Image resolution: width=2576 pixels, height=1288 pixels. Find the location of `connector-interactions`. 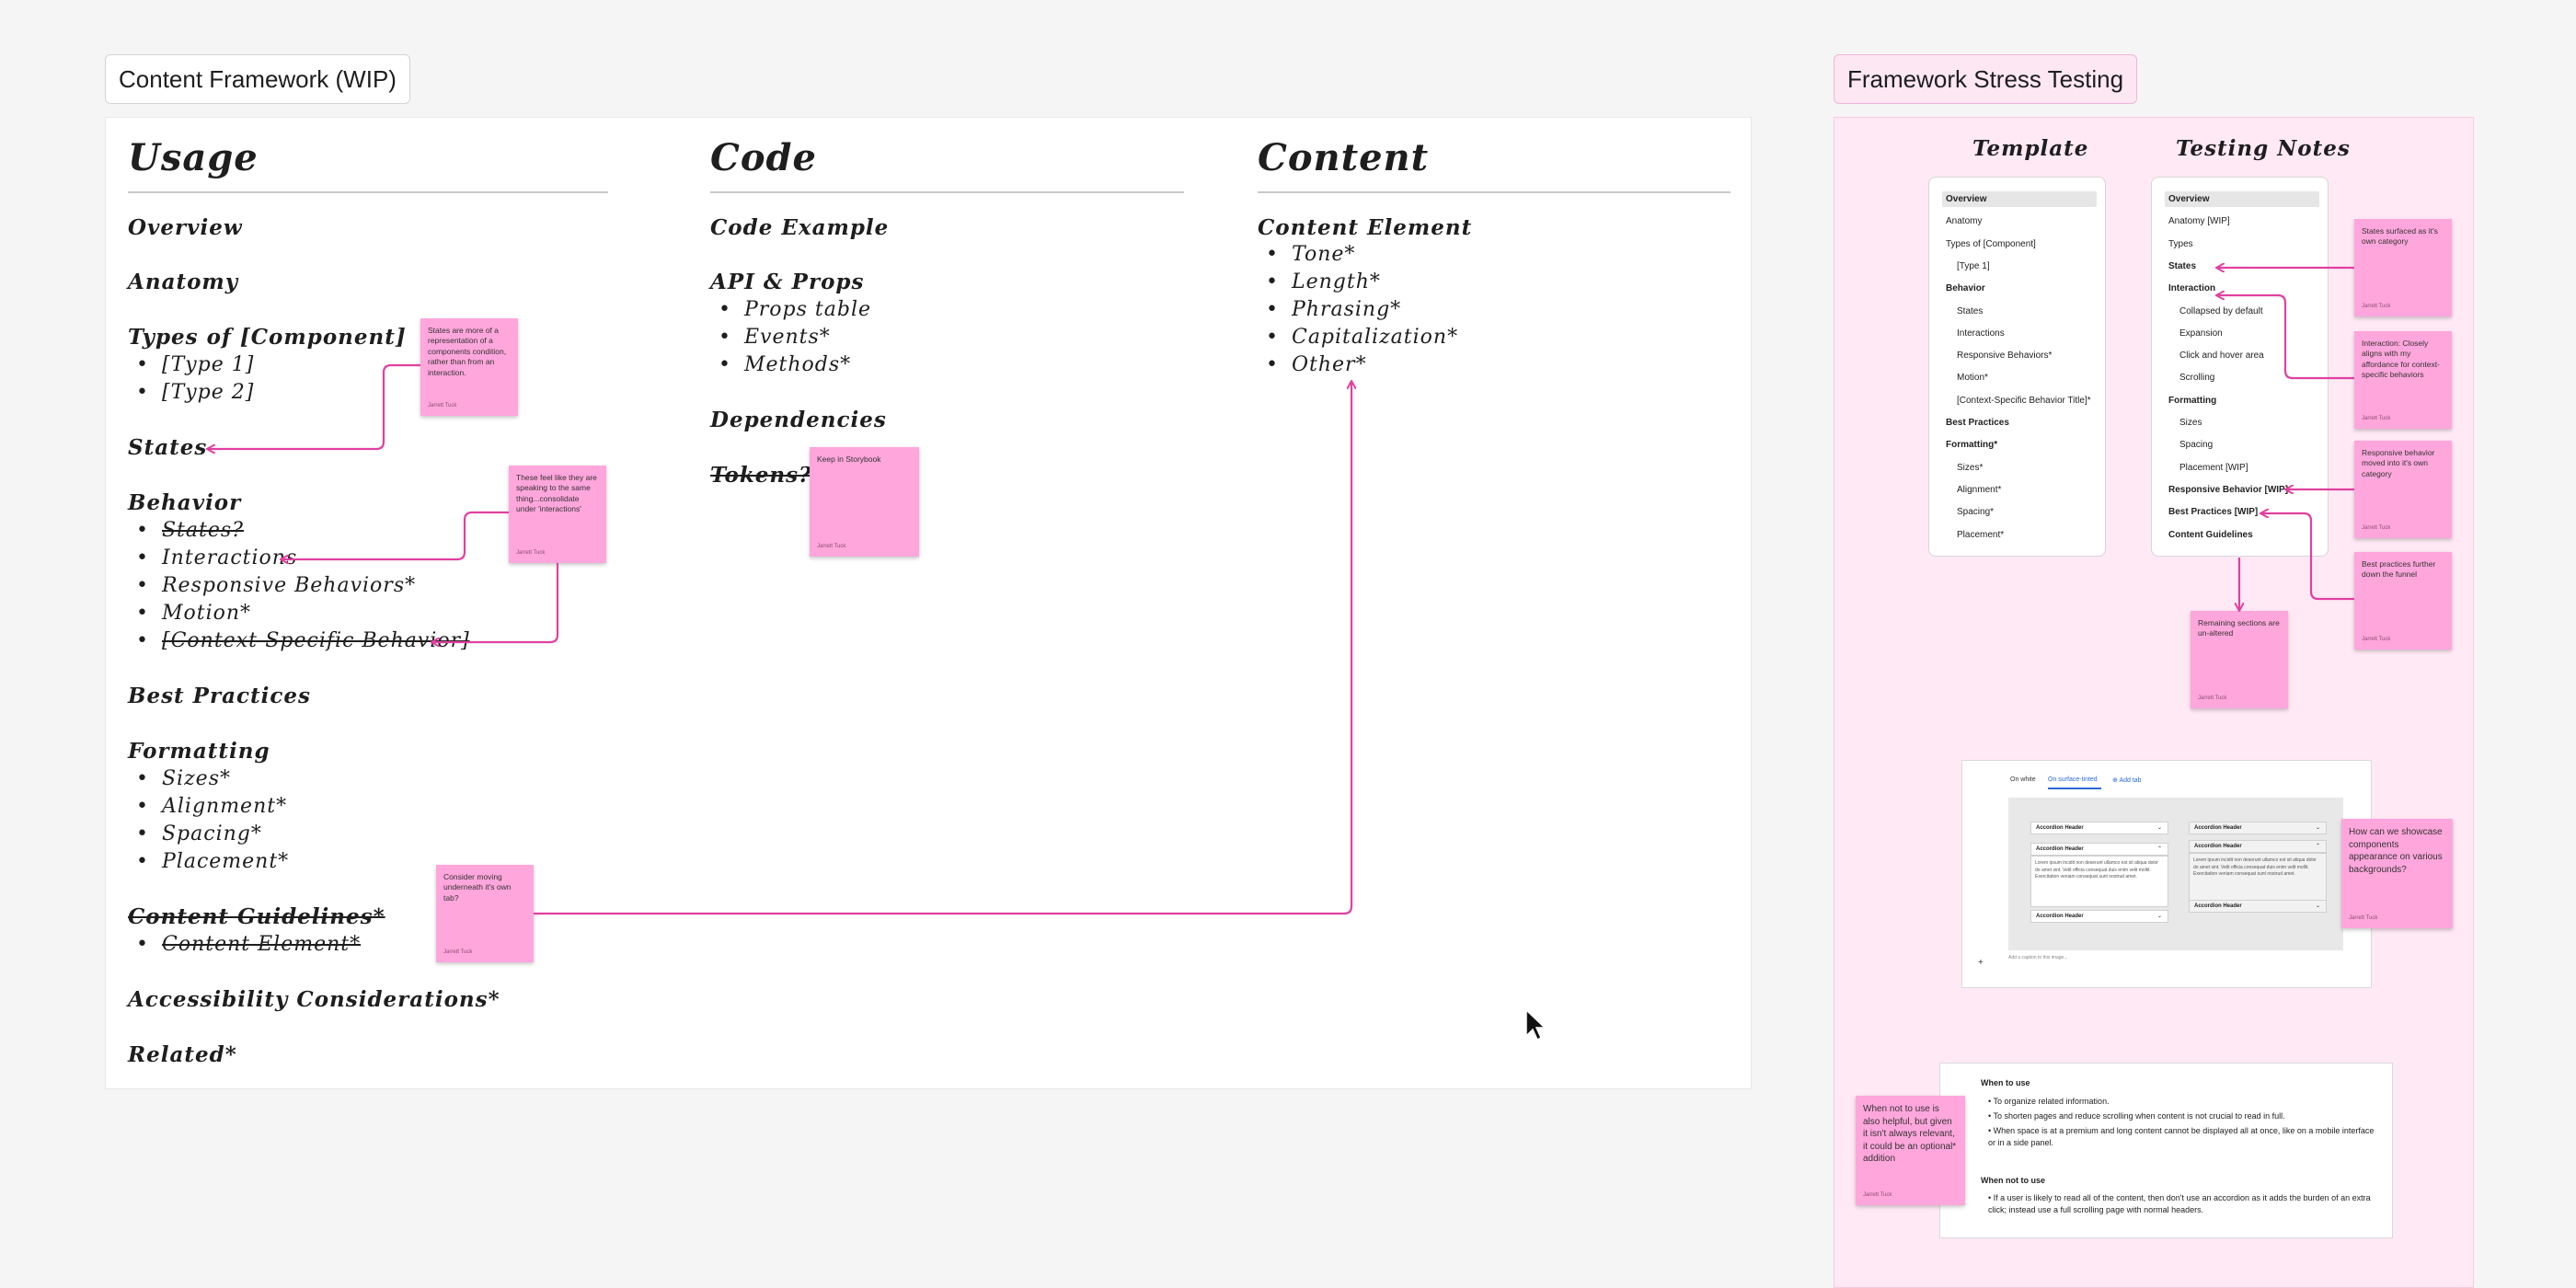

connector-interactions is located at coordinates (395, 535).